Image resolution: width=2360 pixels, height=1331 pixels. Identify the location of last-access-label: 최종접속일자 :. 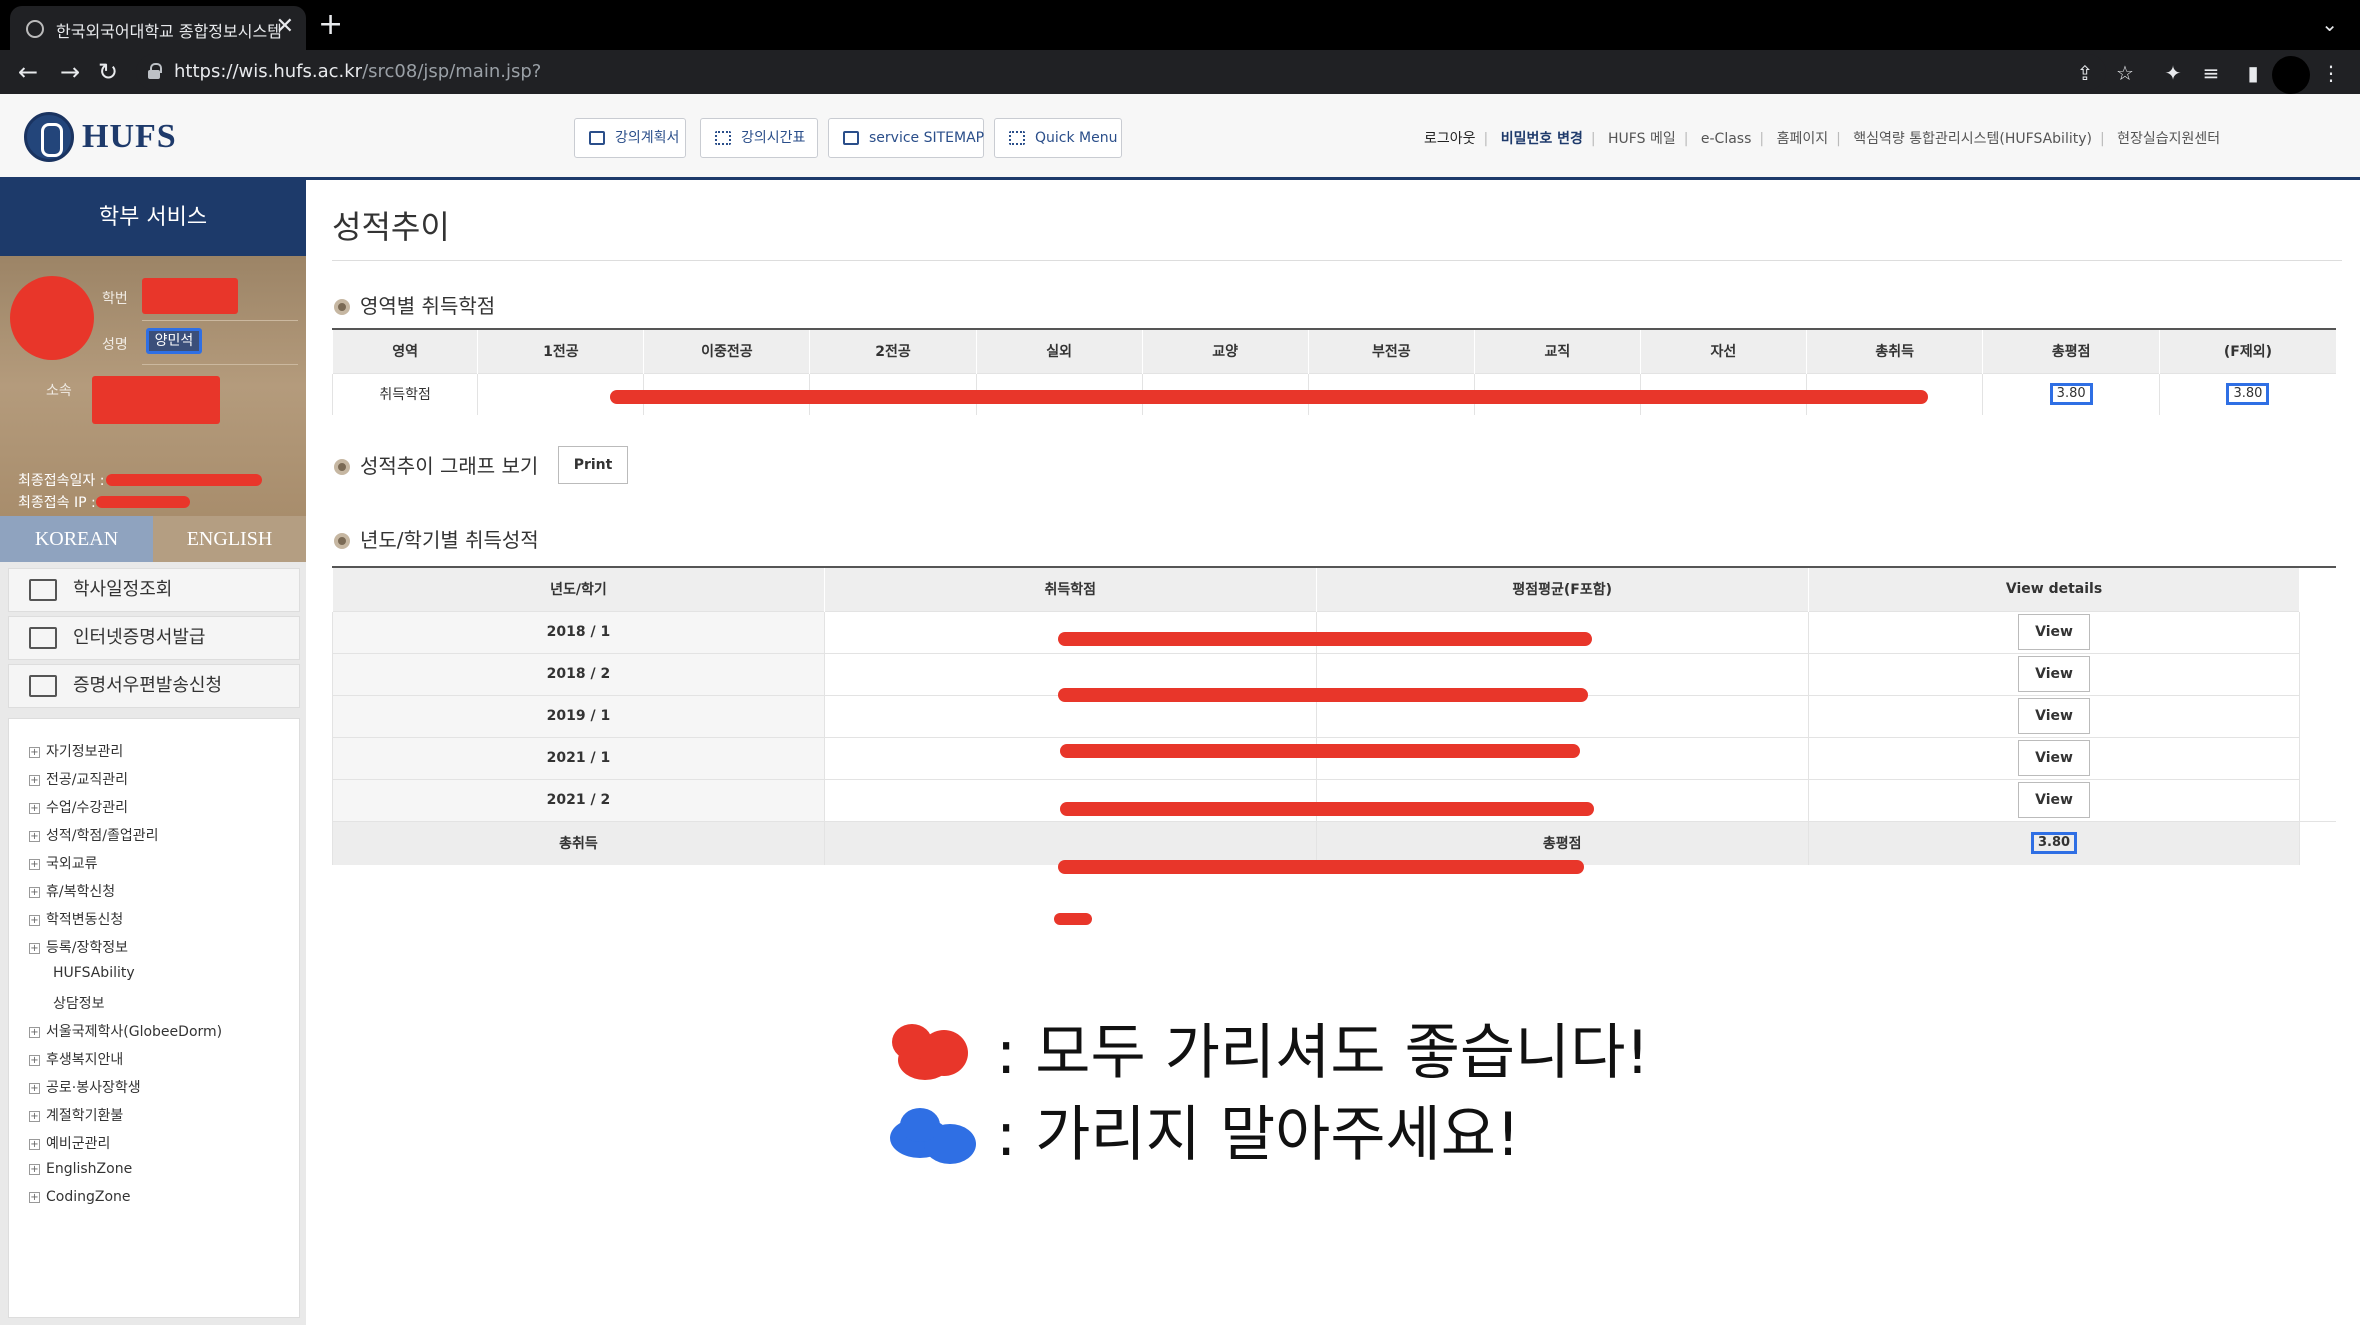
(61, 481).